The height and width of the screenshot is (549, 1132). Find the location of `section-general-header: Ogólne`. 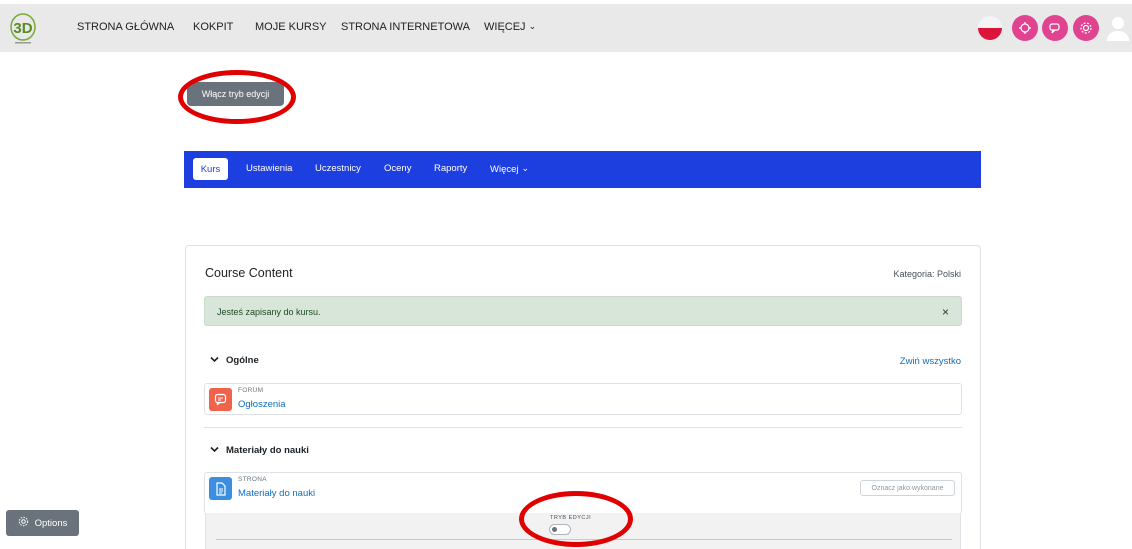

section-general-header: Ogólne is located at coordinates (234, 360).